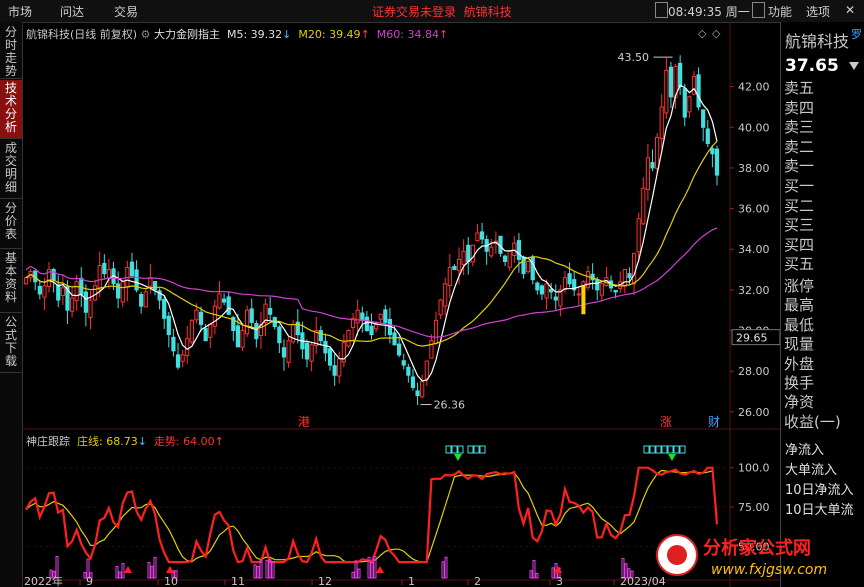 The width and height of the screenshot is (864, 587). I want to click on tab-technical: 技术分析, so click(11, 109).